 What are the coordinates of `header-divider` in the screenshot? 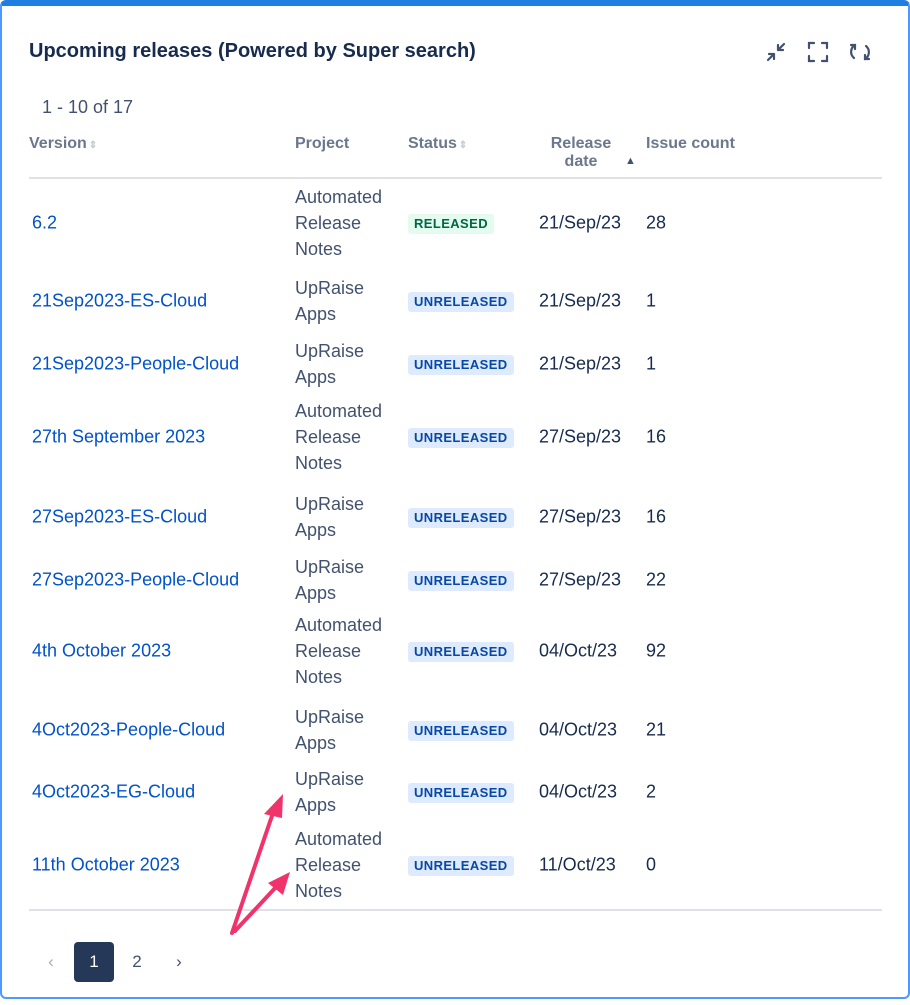 It's located at (455, 178).